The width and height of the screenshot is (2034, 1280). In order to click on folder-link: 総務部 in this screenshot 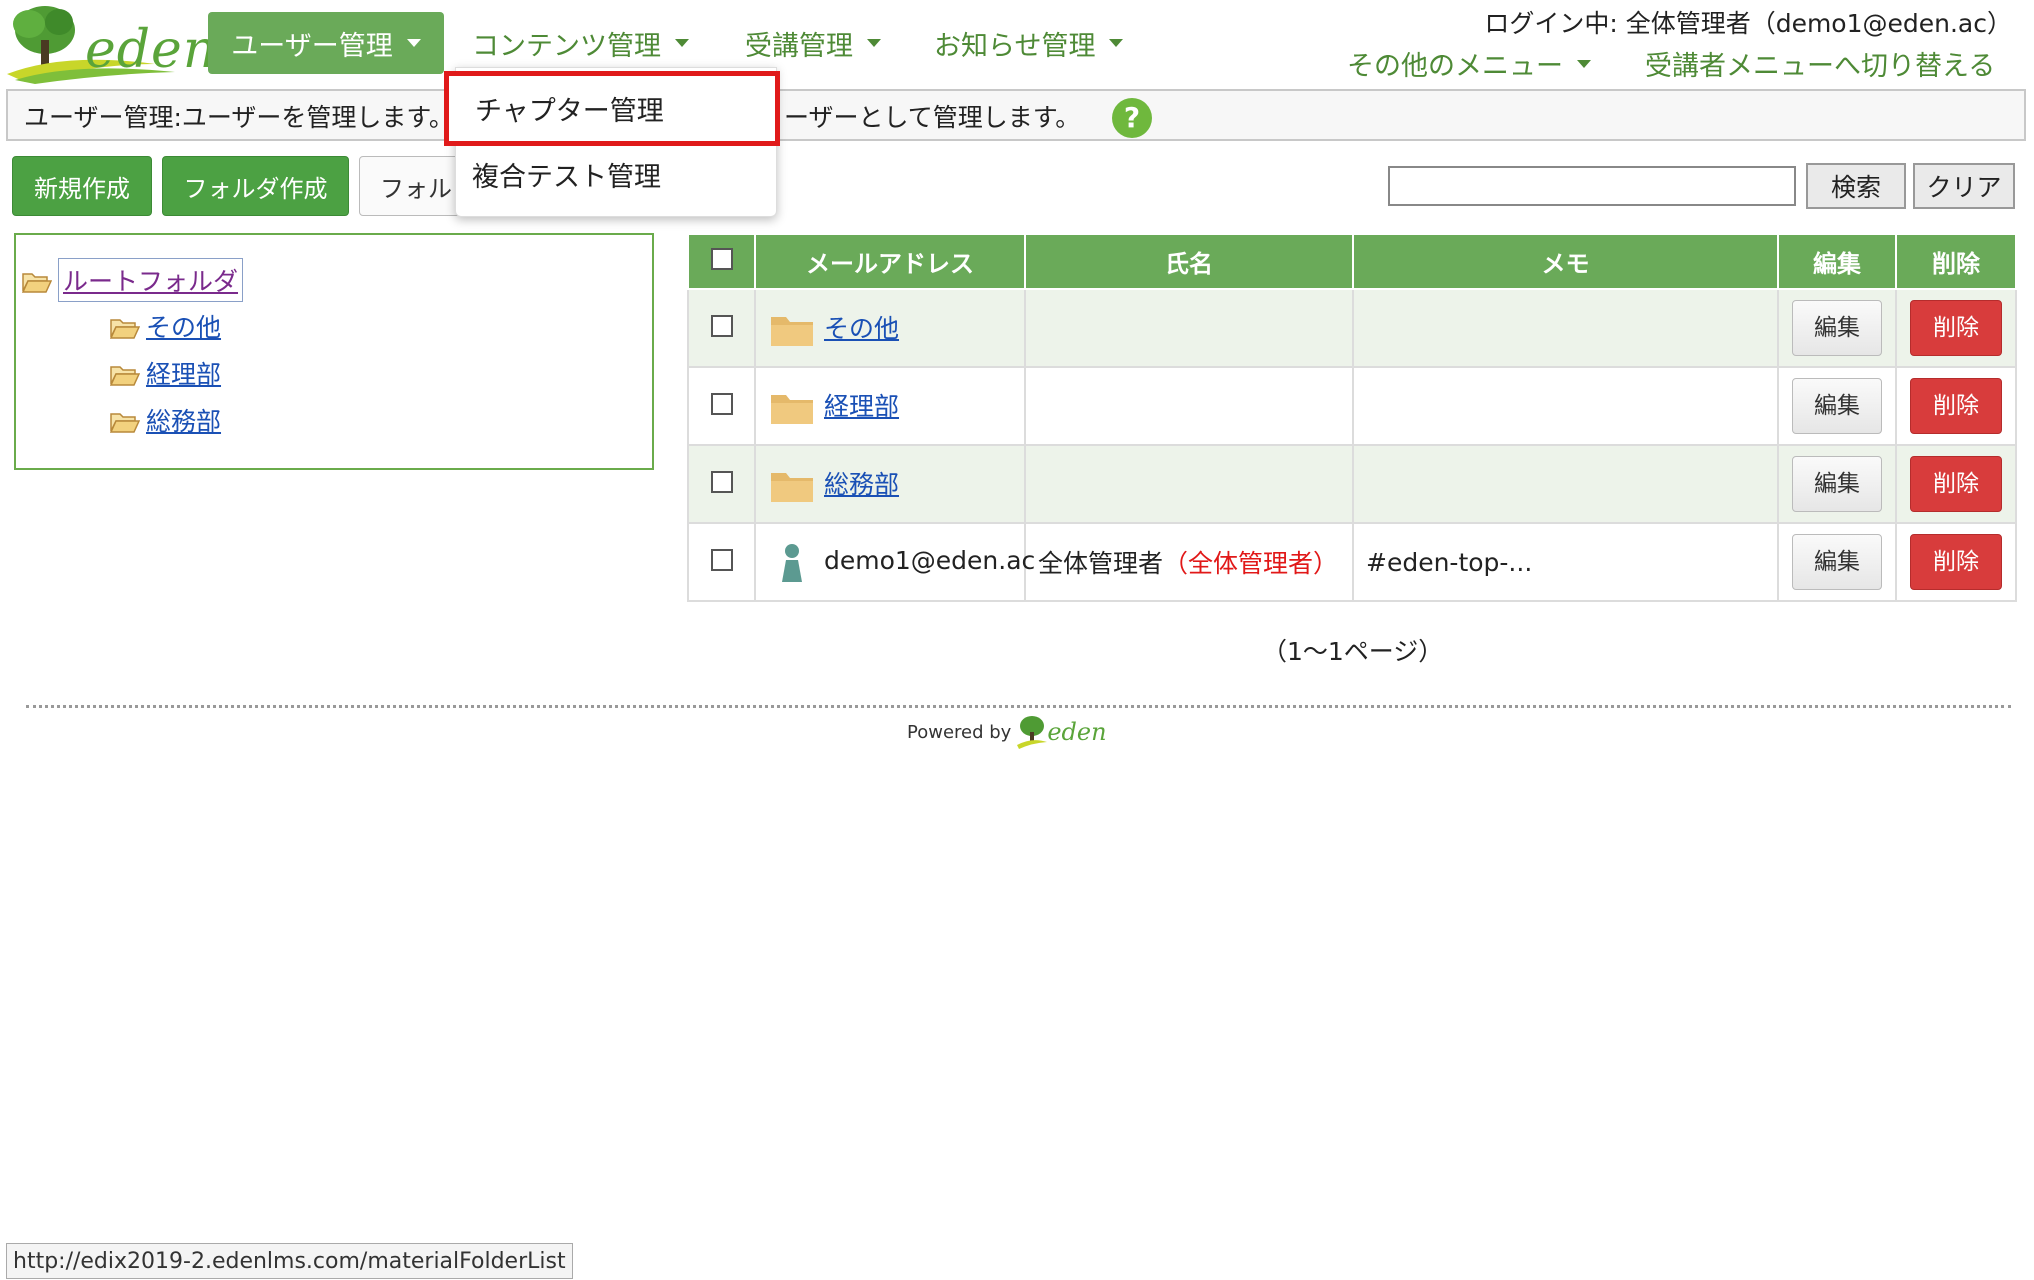, I will do `click(861, 484)`.